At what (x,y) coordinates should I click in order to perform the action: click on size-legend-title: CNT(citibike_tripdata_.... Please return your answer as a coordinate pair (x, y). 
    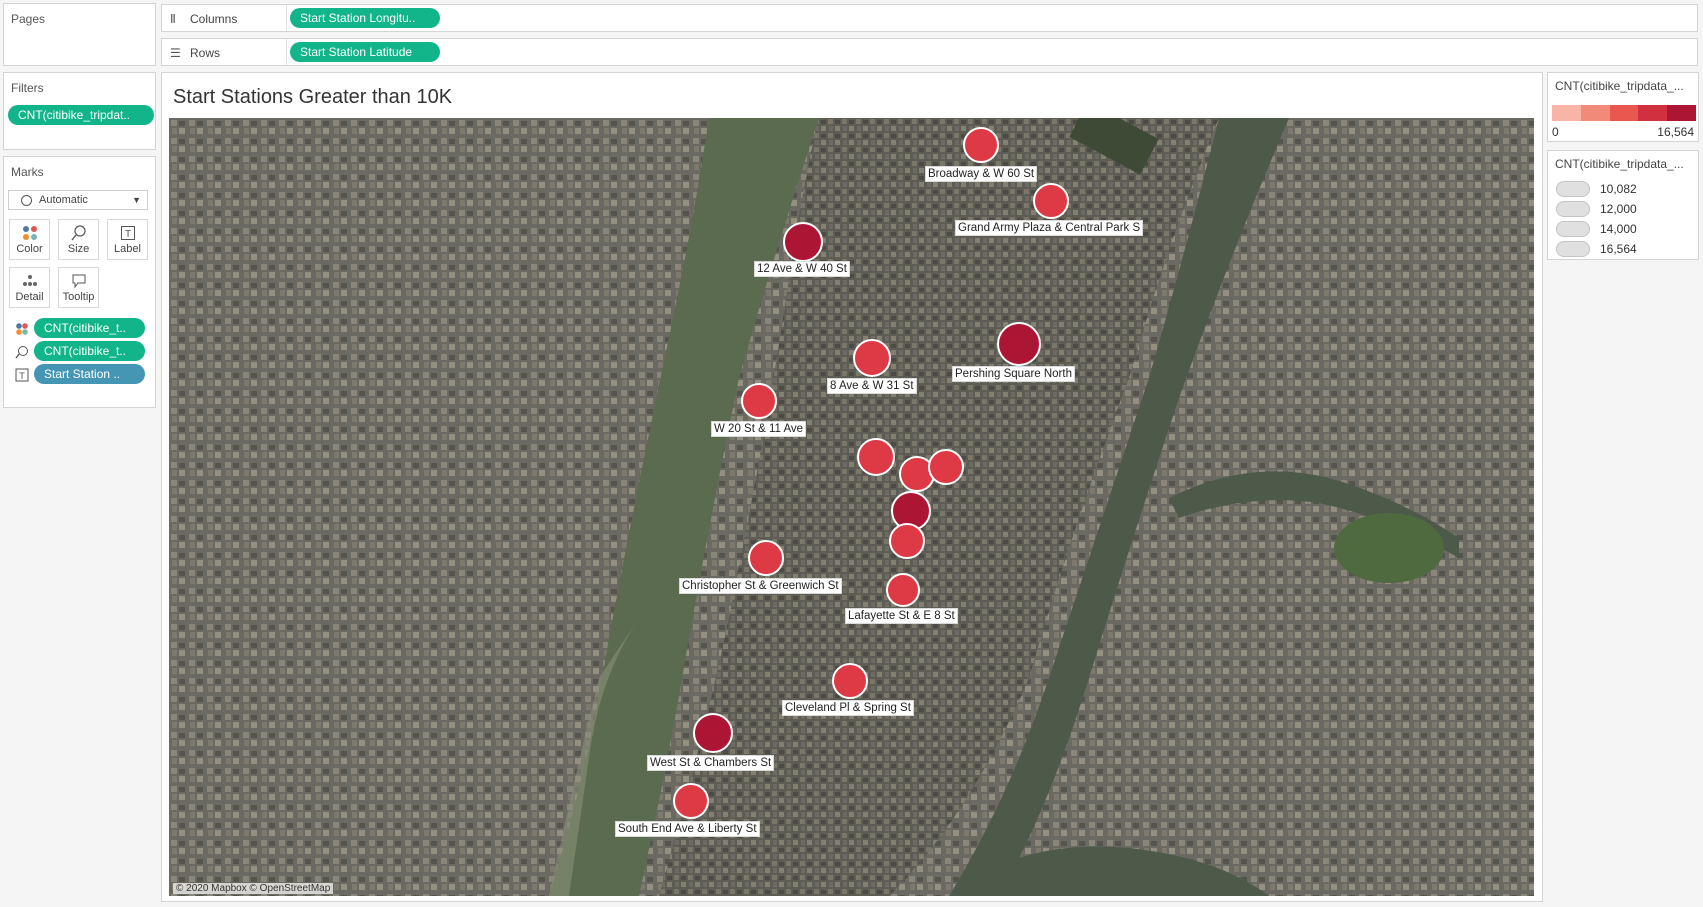
    Looking at the image, I should click on (1619, 164).